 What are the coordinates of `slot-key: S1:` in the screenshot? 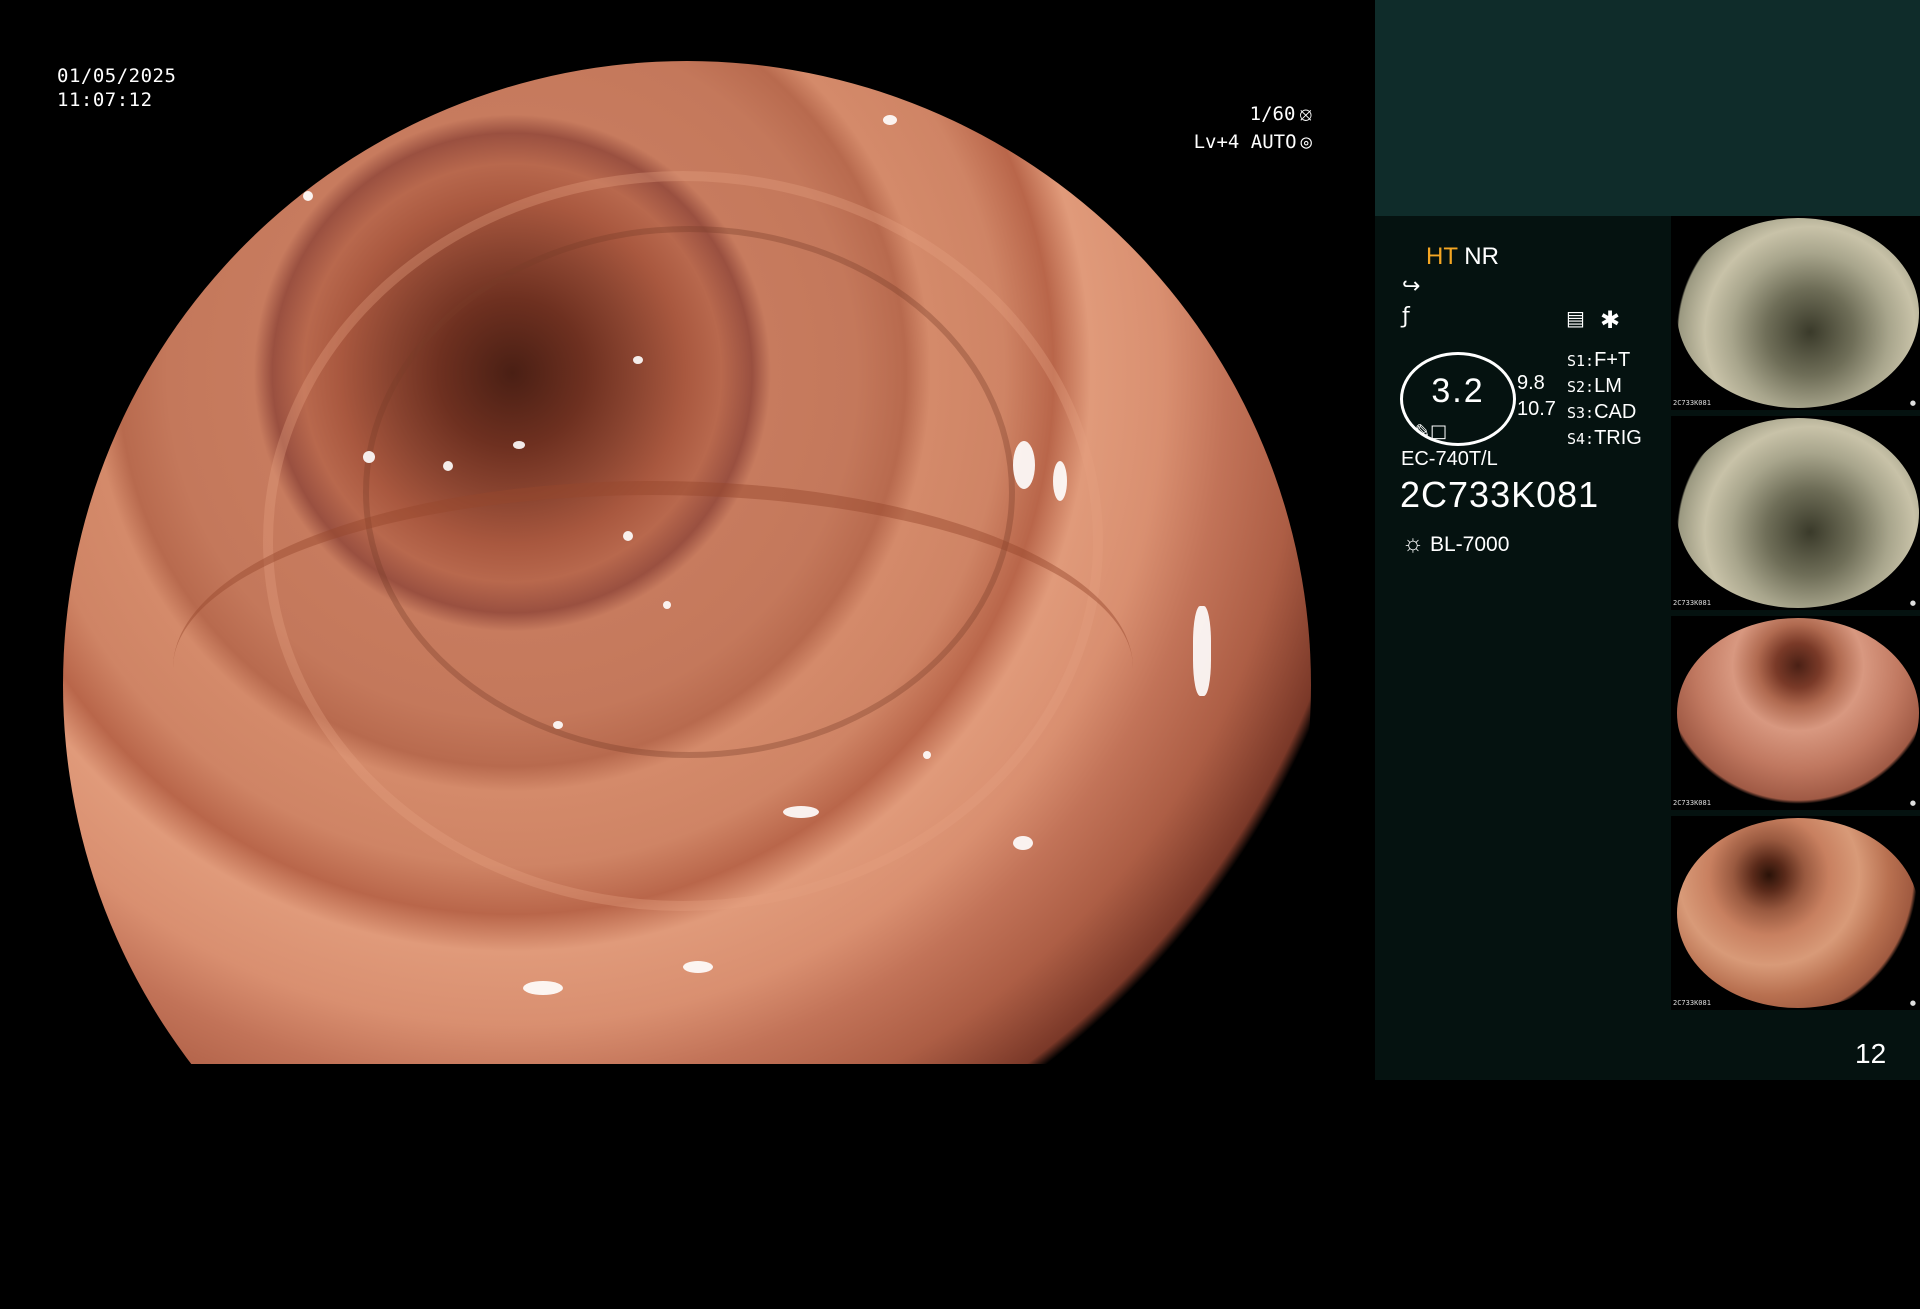 It's located at (1581, 361).